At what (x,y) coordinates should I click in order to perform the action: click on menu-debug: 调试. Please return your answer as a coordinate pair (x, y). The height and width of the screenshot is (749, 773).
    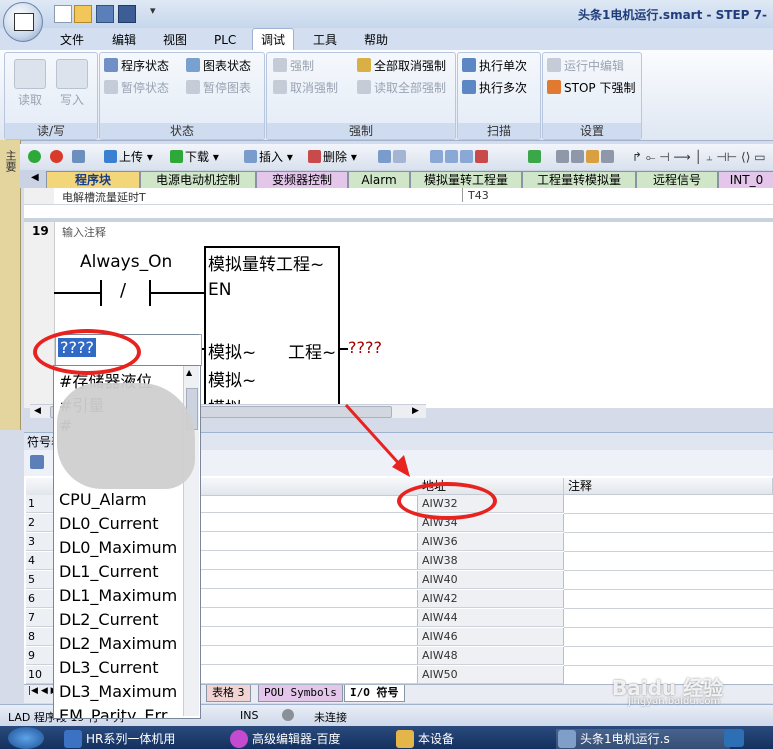
    Looking at the image, I should click on (273, 39).